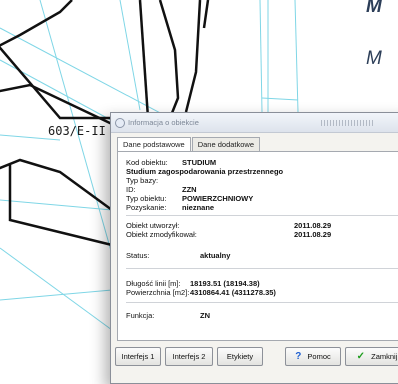 This screenshot has width=398, height=384. What do you see at coordinates (189, 189) in the screenshot?
I see `field-value: ZZN` at bounding box center [189, 189].